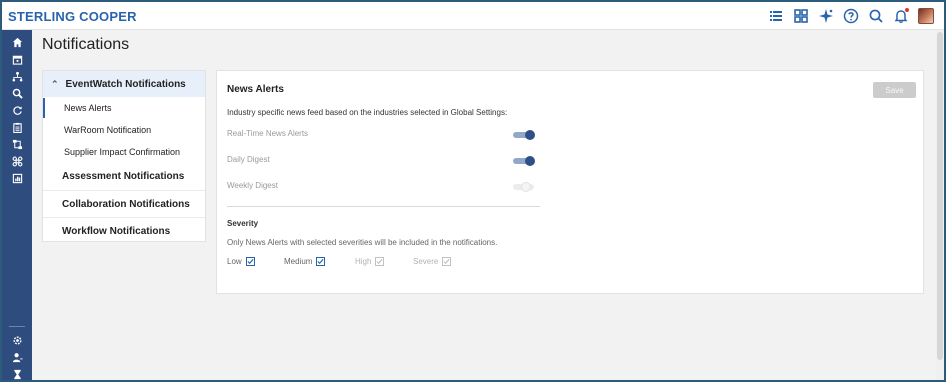 The image size is (946, 382). I want to click on save-button: Save, so click(894, 90).